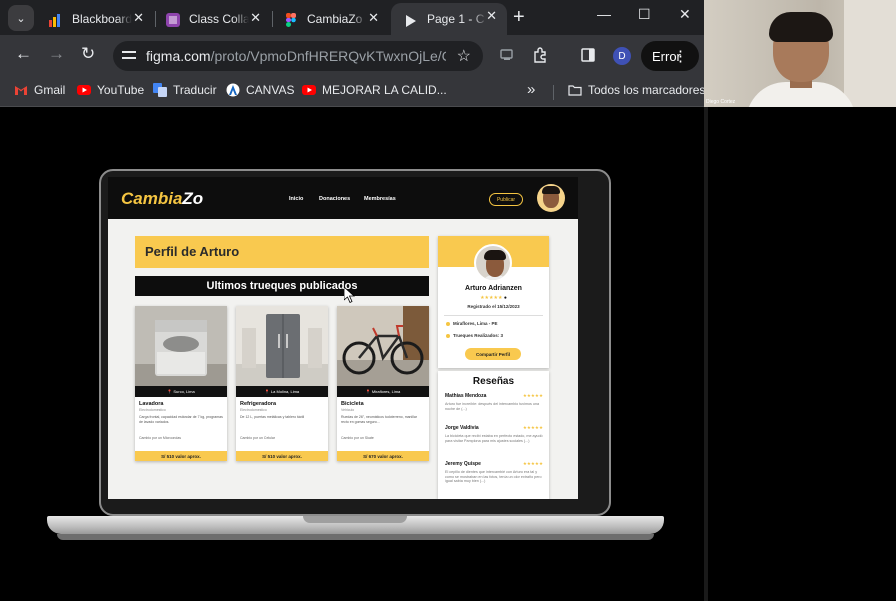  What do you see at coordinates (519, 17) in the screenshot?
I see `new-tab-icon: +` at bounding box center [519, 17].